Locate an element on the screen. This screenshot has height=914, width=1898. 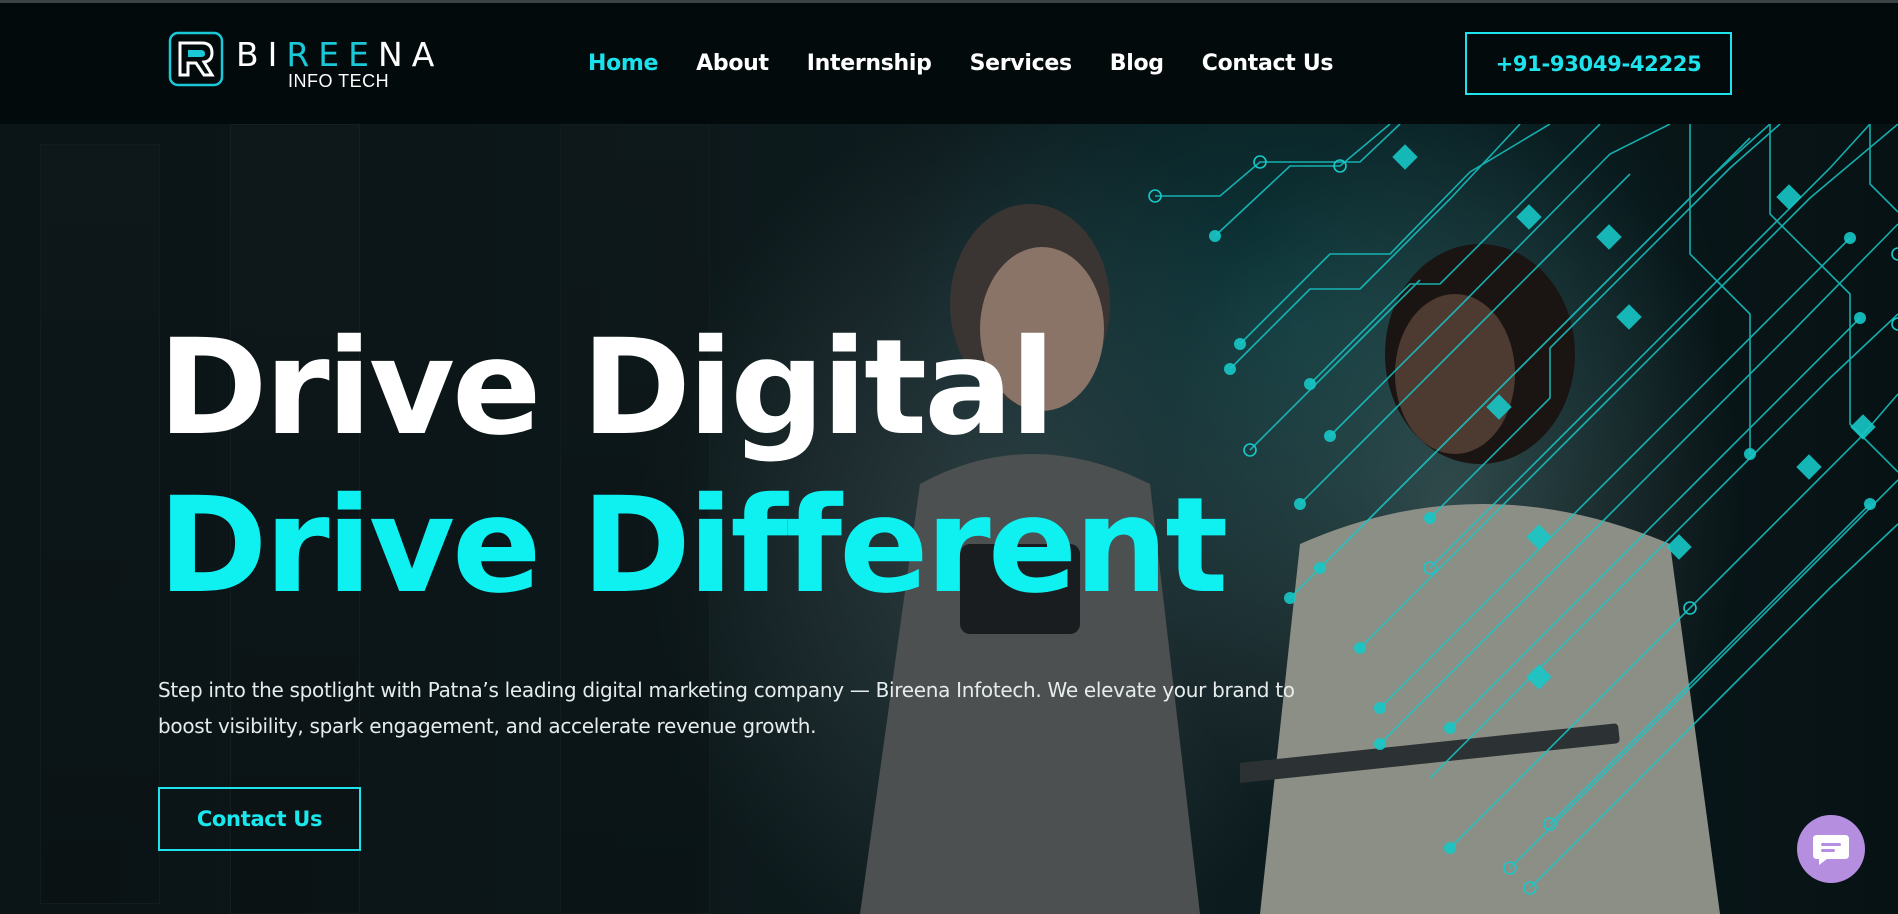
brand-tagline: INFO TECH is located at coordinates (339, 81).